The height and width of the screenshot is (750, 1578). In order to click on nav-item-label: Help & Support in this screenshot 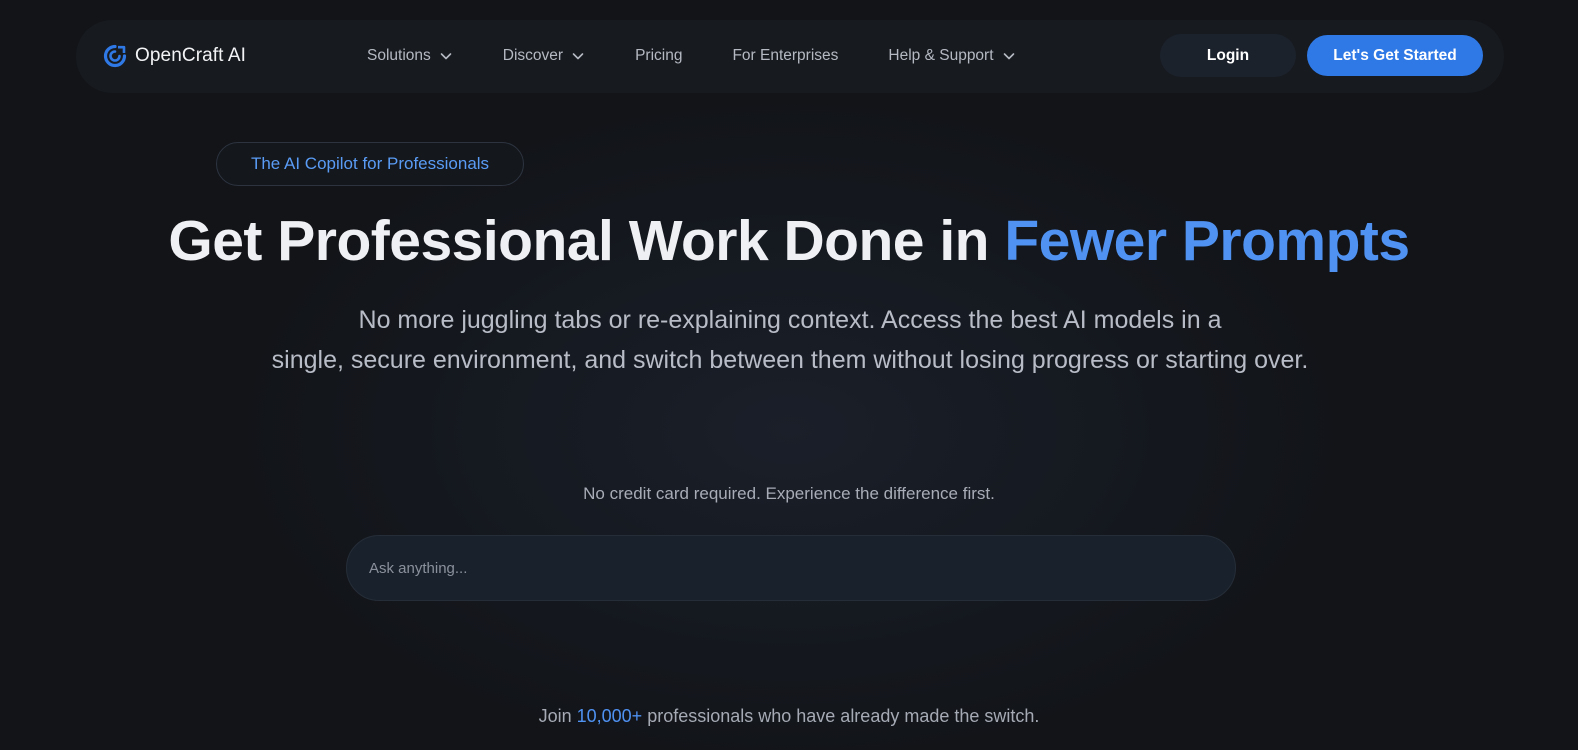, I will do `click(941, 55)`.